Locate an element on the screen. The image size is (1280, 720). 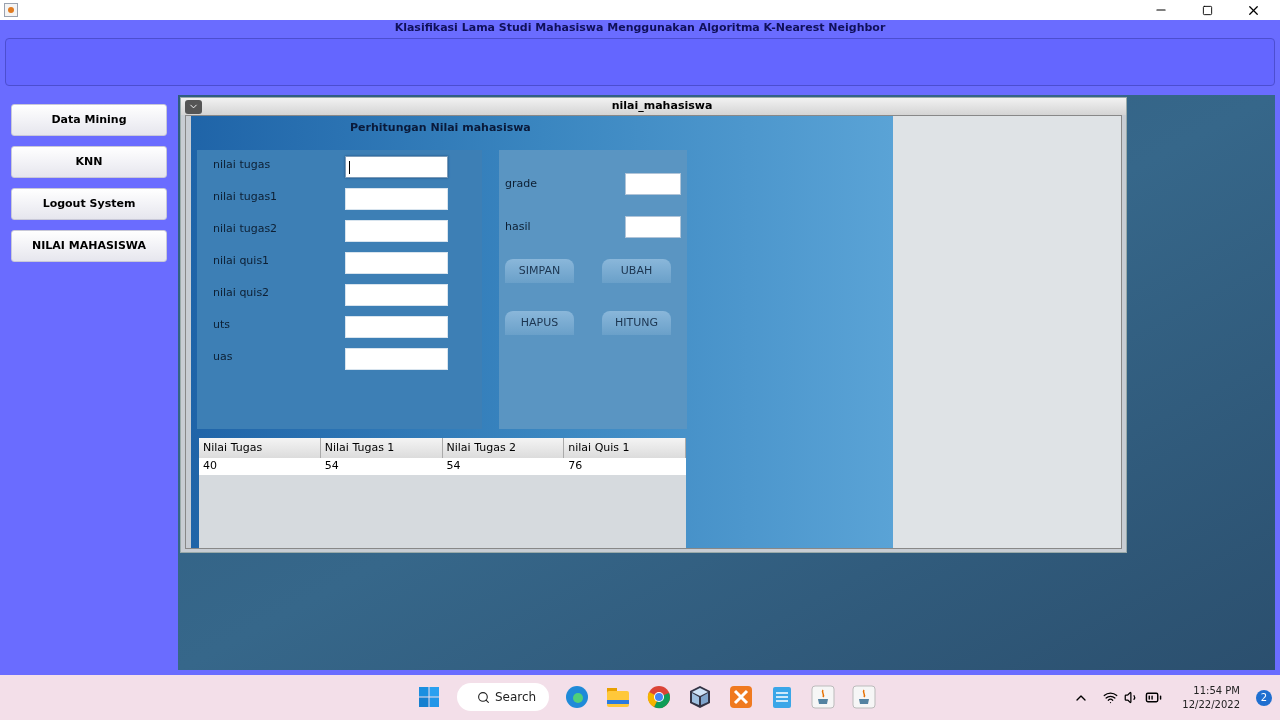
maximize-icon is located at coordinates (1207, 10).